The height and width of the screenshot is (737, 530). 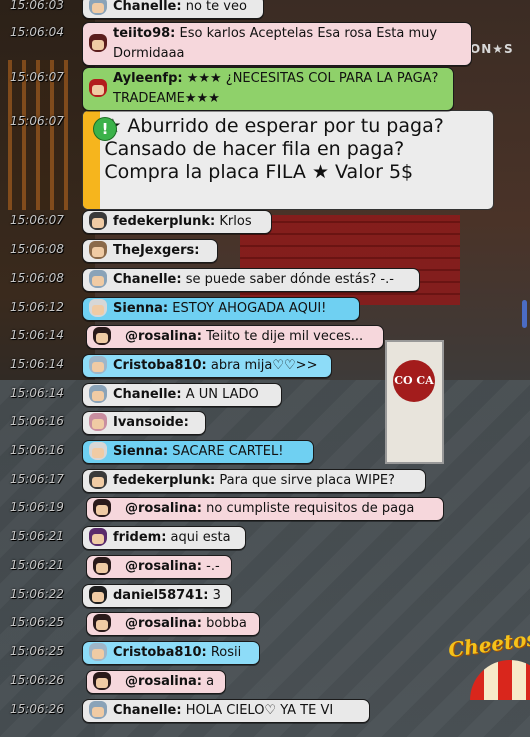 I want to click on exclamation-icon: !, so click(x=105, y=129).